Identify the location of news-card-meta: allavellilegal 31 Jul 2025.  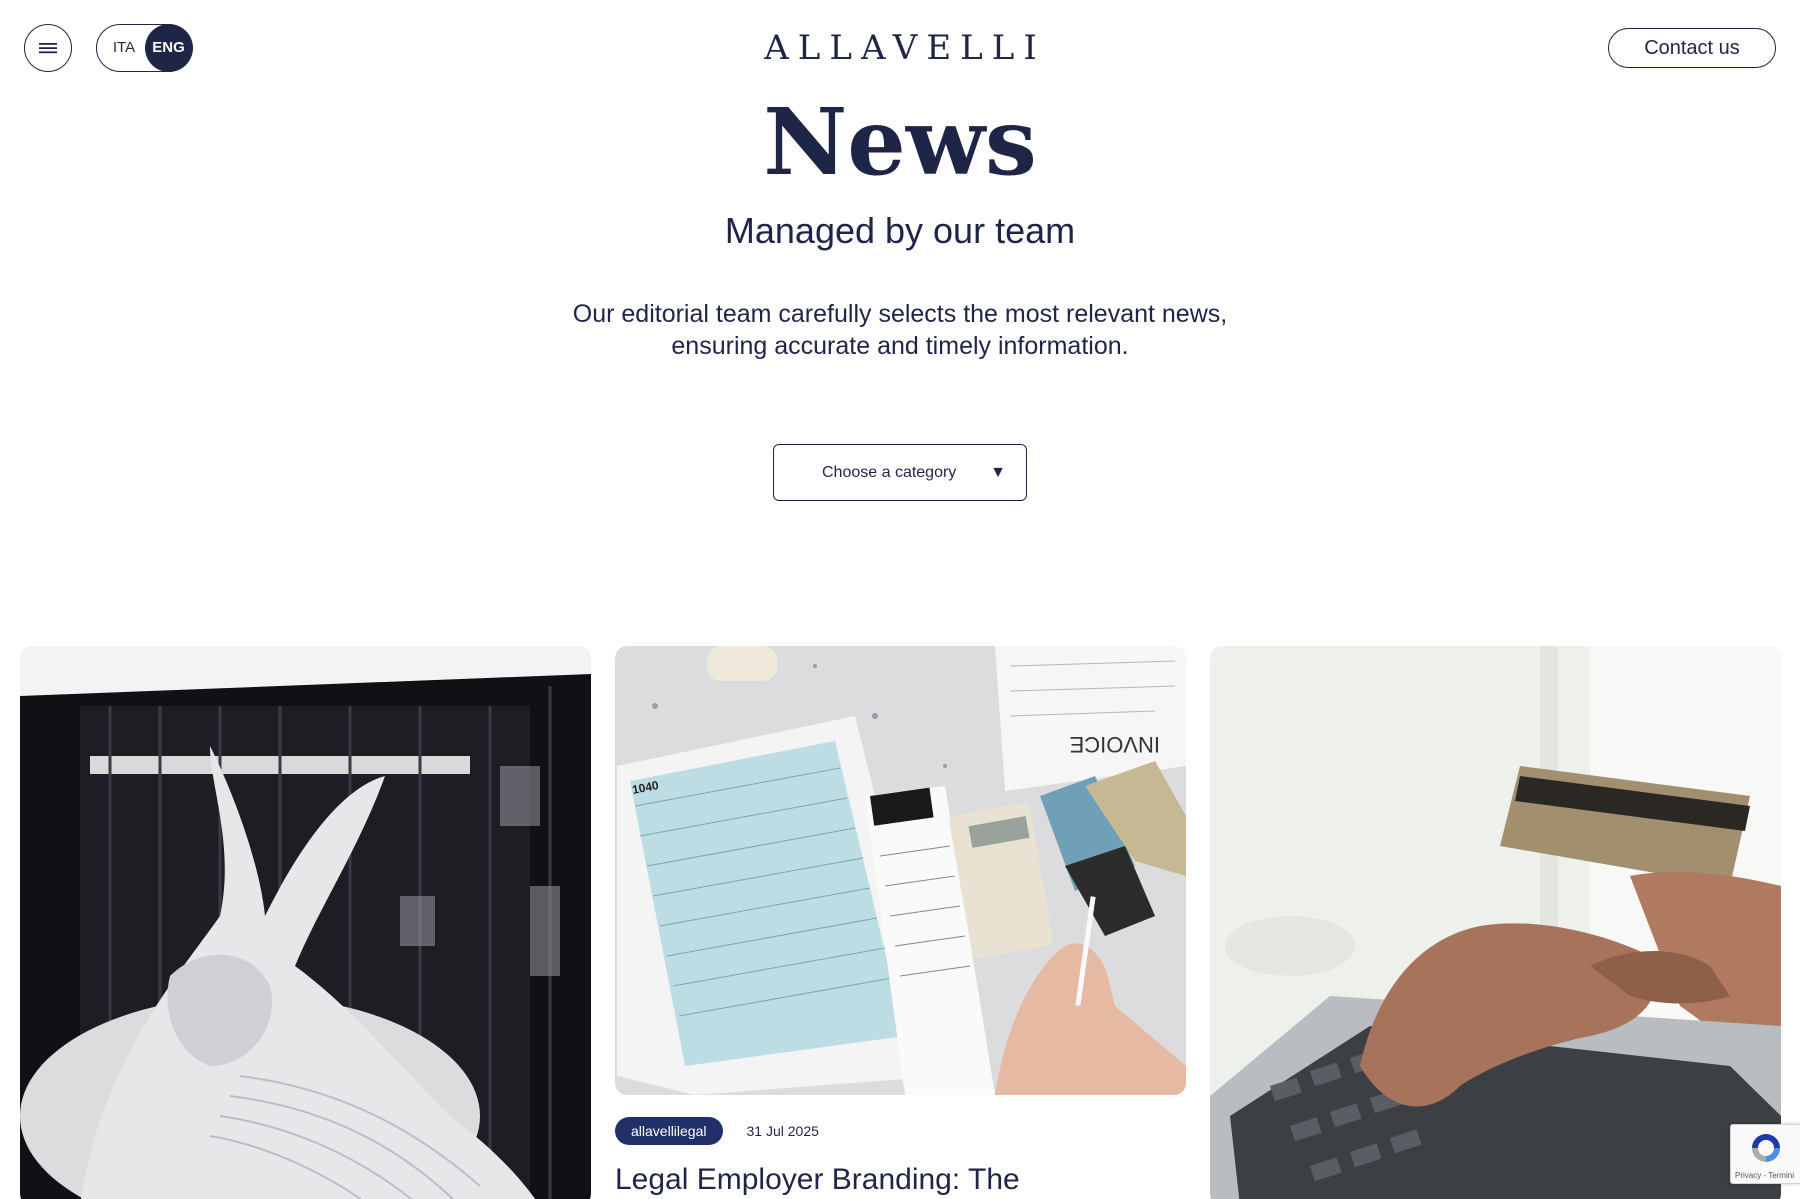
(717, 1131).